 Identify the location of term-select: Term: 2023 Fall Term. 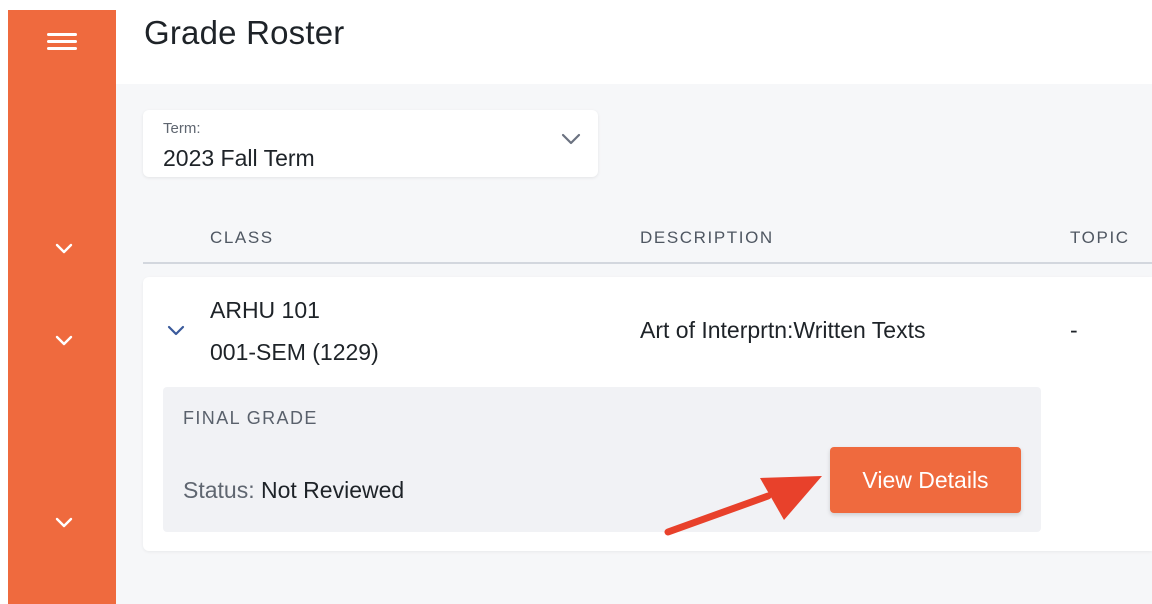
(370, 143).